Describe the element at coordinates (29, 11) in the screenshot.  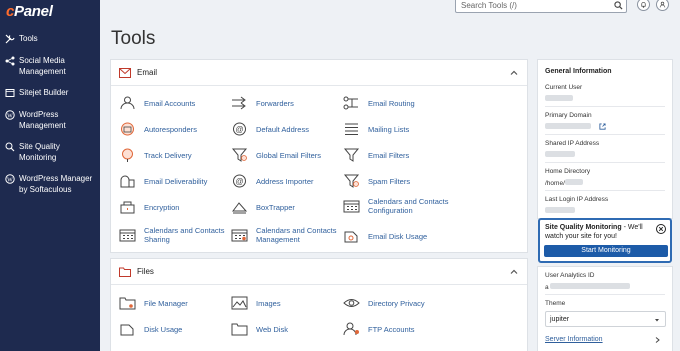
I see `cpanel-logo: cPanel` at that location.